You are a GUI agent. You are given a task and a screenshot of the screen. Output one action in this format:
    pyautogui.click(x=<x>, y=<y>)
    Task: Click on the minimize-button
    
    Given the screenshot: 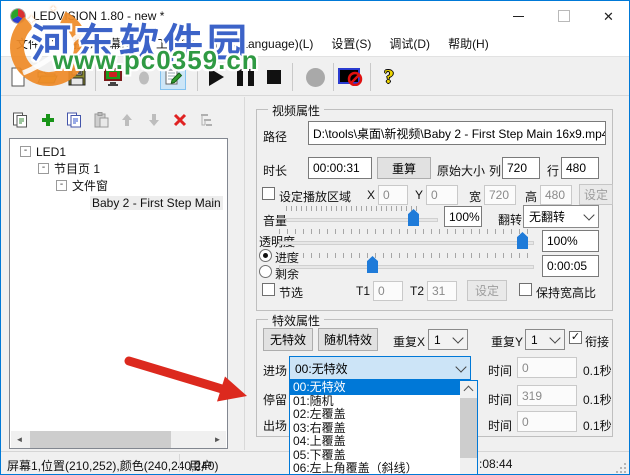 What is the action you would take?
    pyautogui.click(x=518, y=16)
    